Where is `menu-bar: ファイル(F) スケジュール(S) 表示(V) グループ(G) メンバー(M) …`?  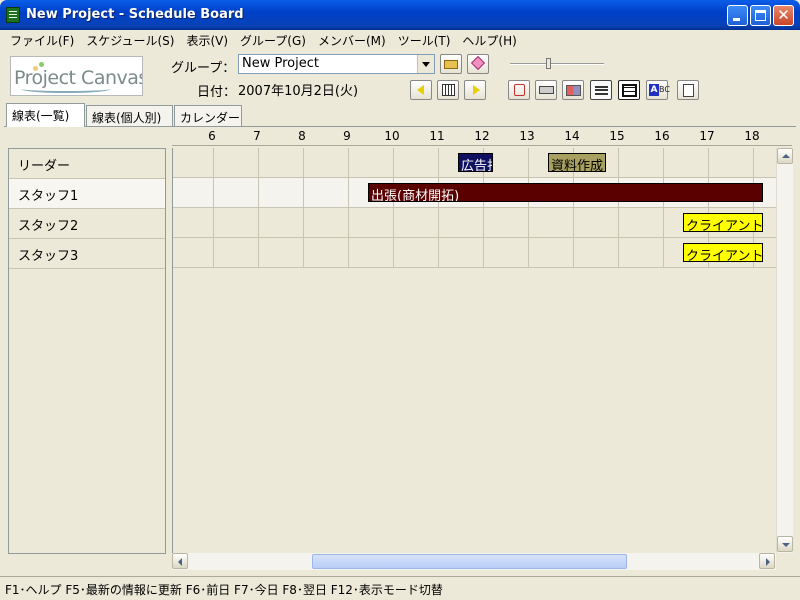 menu-bar: ファイル(F) スケジュール(S) 表示(V) グループ(G) メンバー(M) … is located at coordinates (400, 40).